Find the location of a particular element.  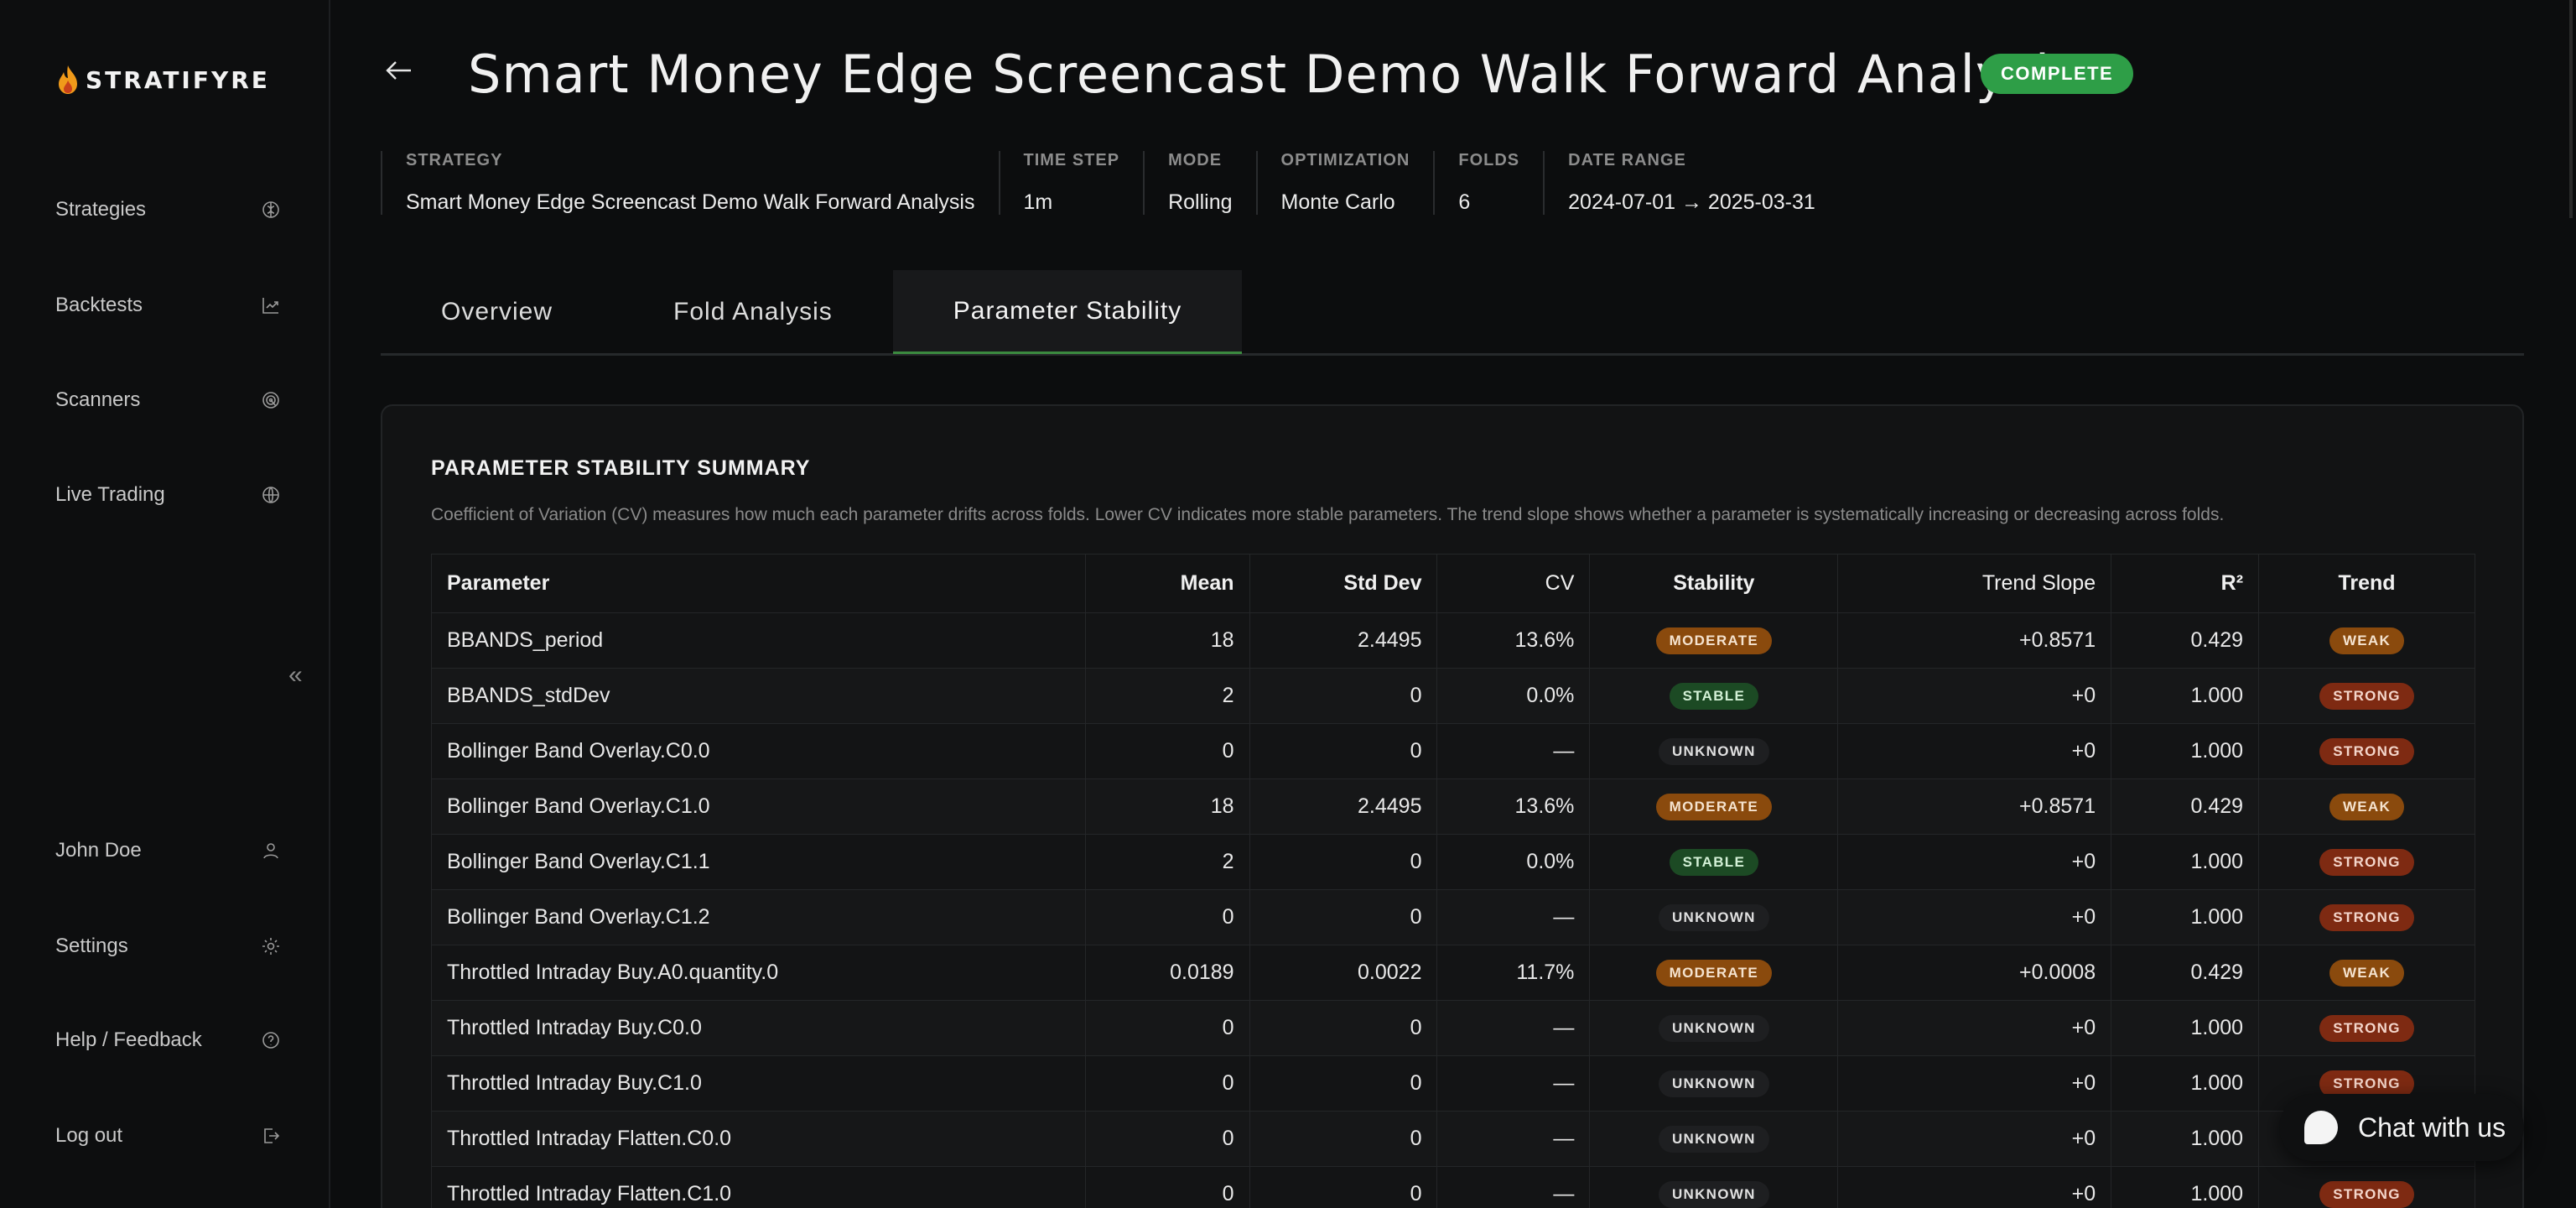

parameter-name: Throttled Intraday Buy.C1.0 is located at coordinates (758, 1084).